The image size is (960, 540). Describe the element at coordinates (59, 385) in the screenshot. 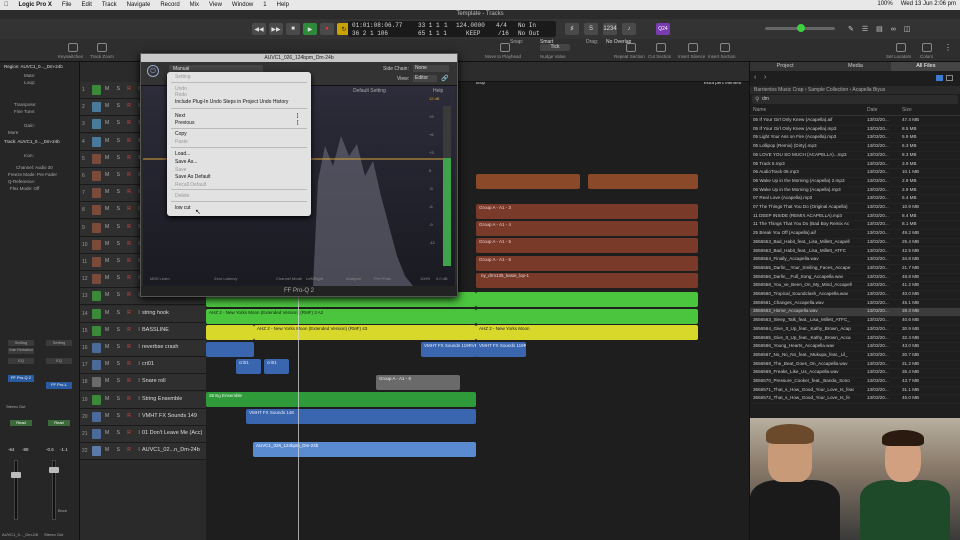

I see `plugin-slot-pro-l: FF Pro-L` at that location.